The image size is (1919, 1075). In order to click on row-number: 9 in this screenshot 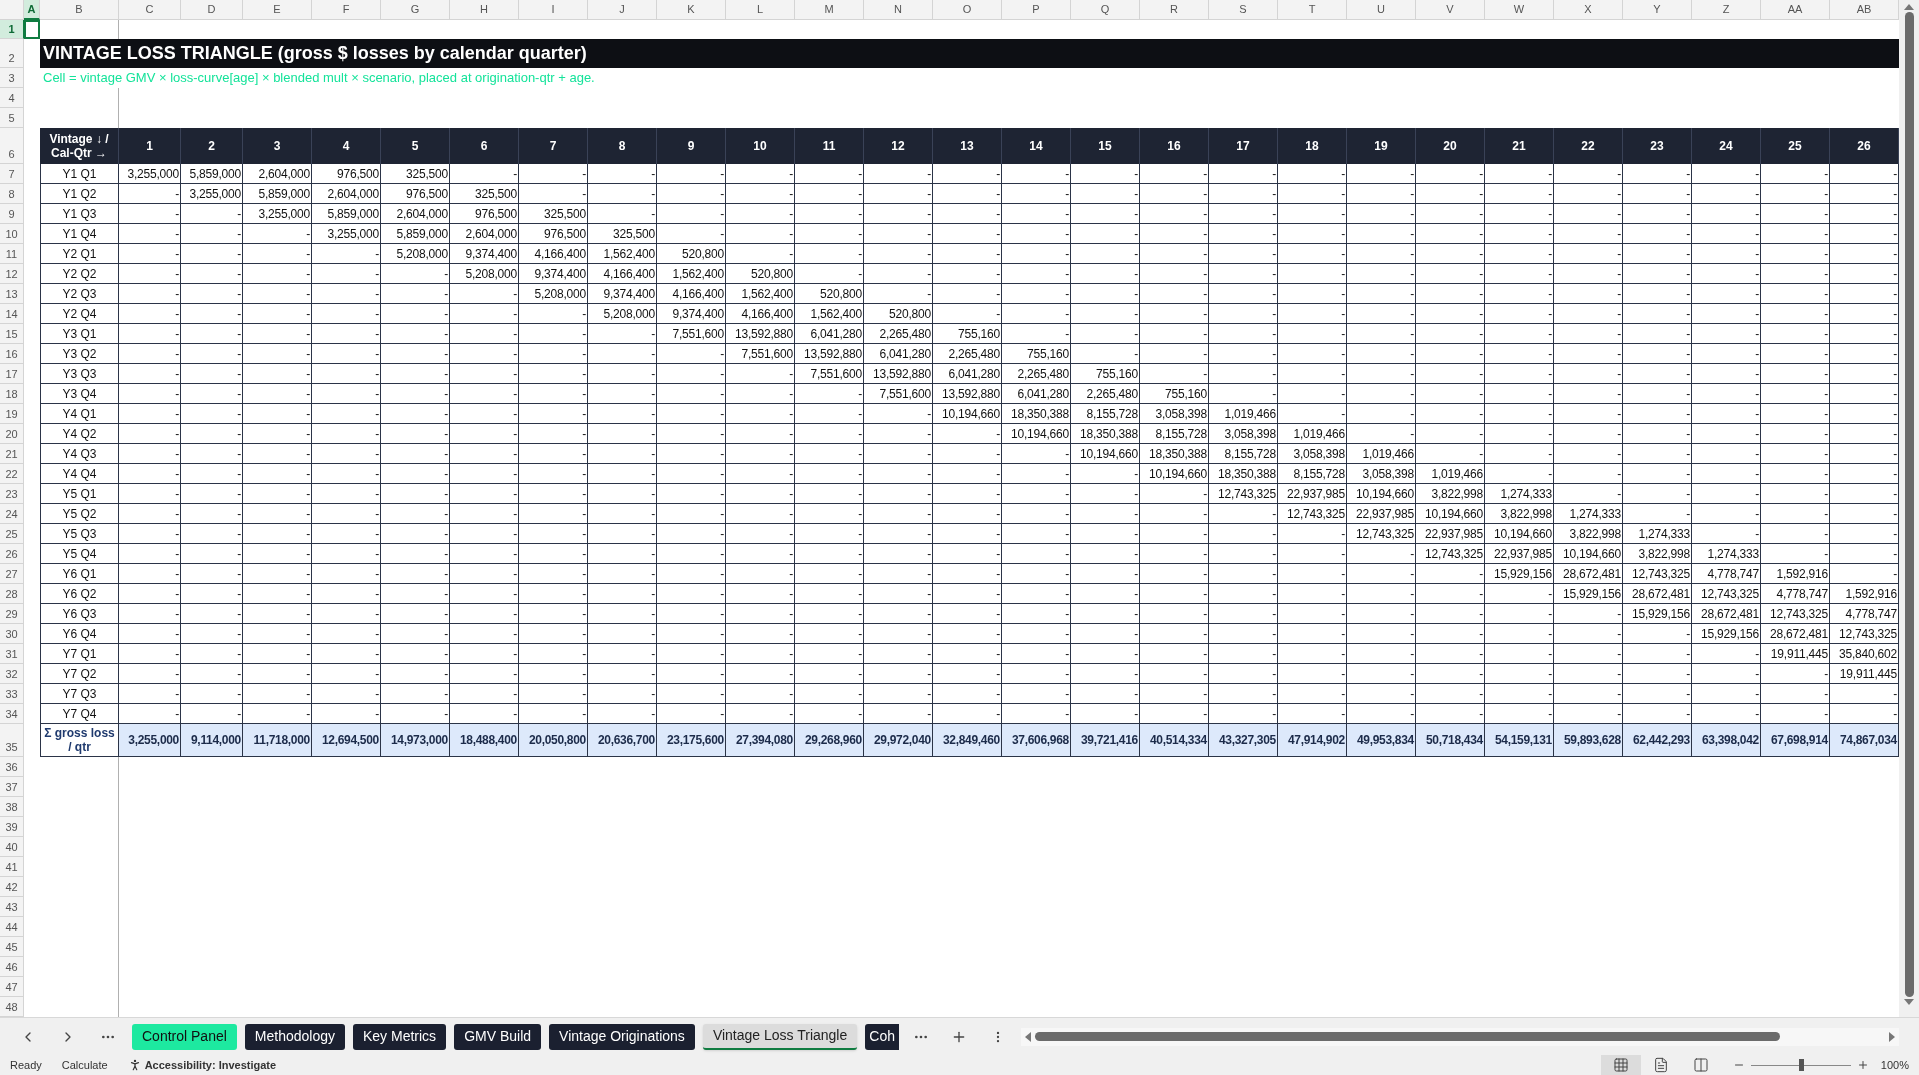, I will do `click(12, 214)`.